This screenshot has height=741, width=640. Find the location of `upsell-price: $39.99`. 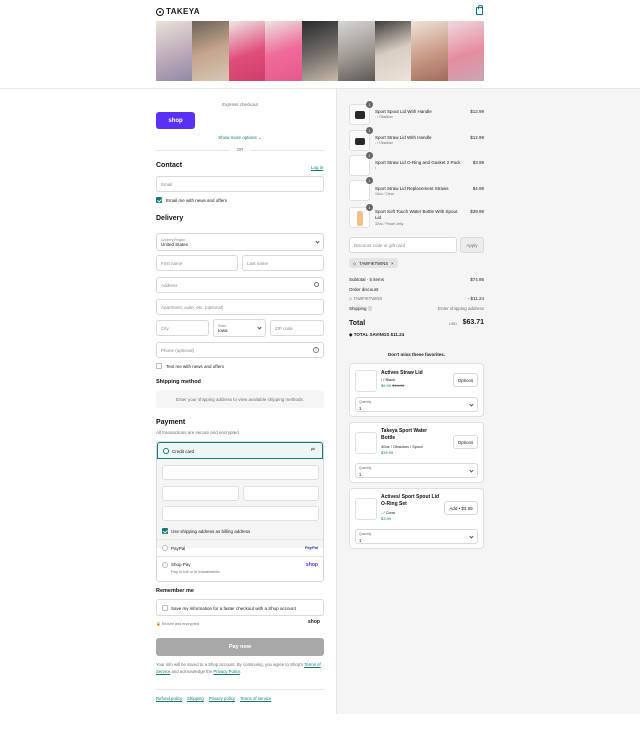

upsell-price: $39.99 is located at coordinates (387, 452).